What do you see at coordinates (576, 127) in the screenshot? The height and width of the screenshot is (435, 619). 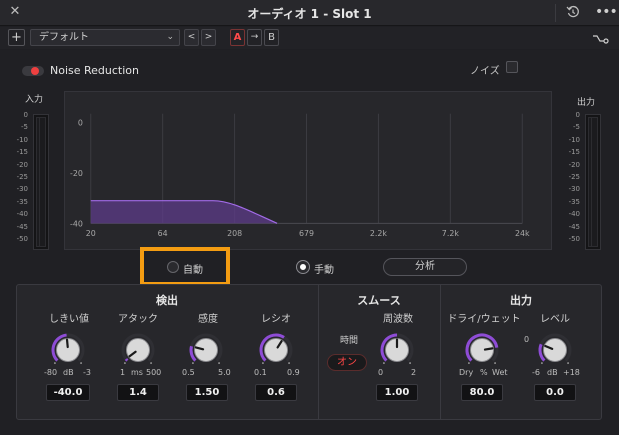 I see `output-scale-tick: -5` at bounding box center [576, 127].